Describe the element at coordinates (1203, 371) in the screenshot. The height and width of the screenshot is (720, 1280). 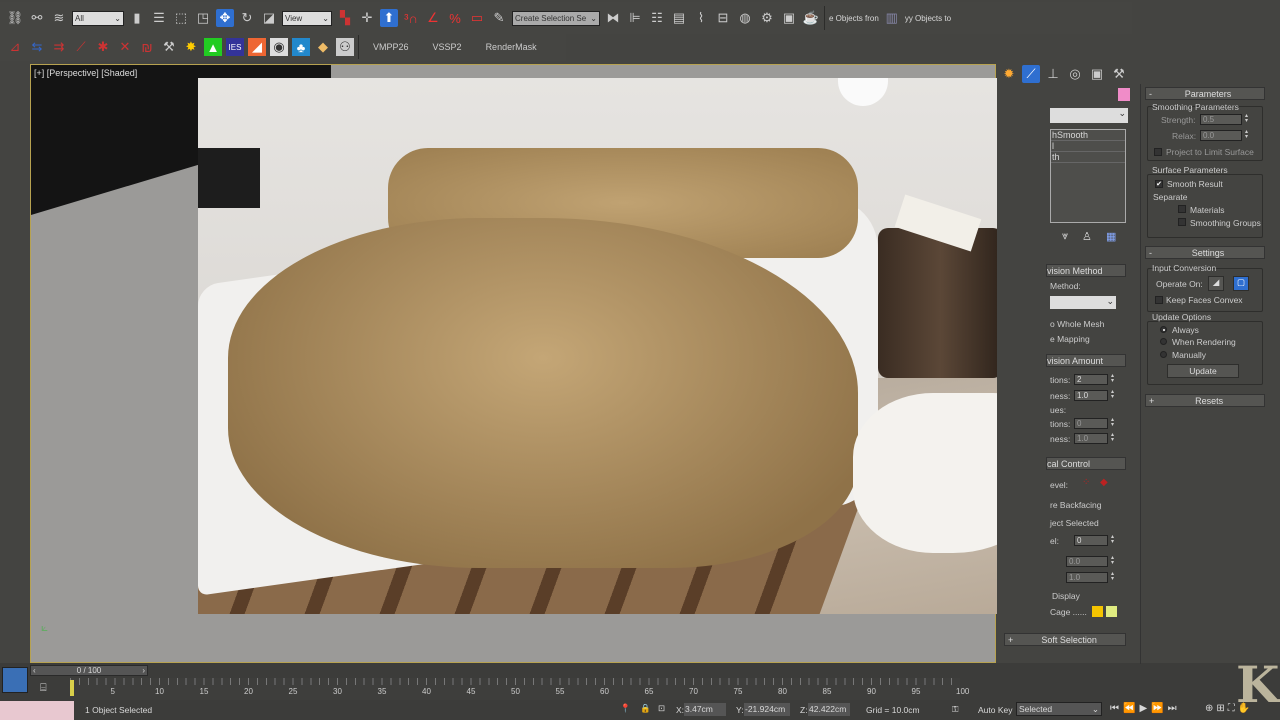
I see `update-button: Update` at that location.